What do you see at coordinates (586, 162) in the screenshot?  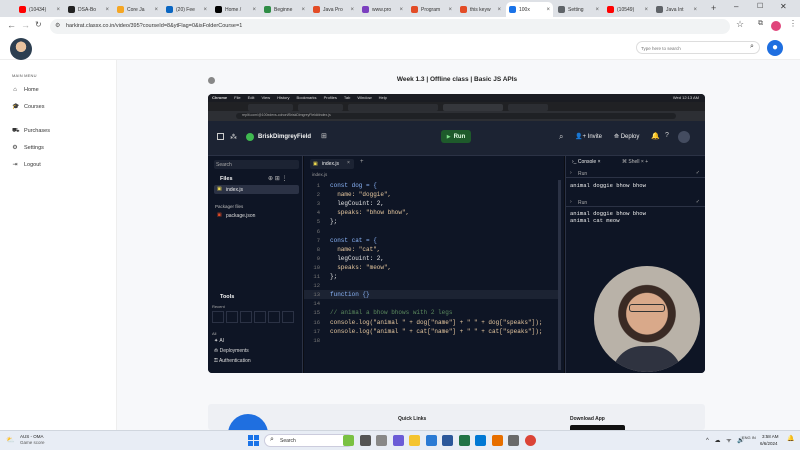 I see `console-tab: ›_ Console ×` at bounding box center [586, 162].